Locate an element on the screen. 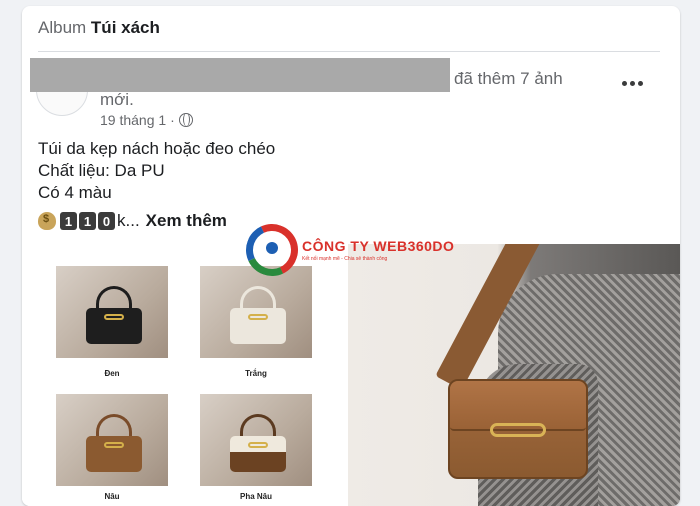  post-date: 19 tháng 1 is located at coordinates (133, 120).